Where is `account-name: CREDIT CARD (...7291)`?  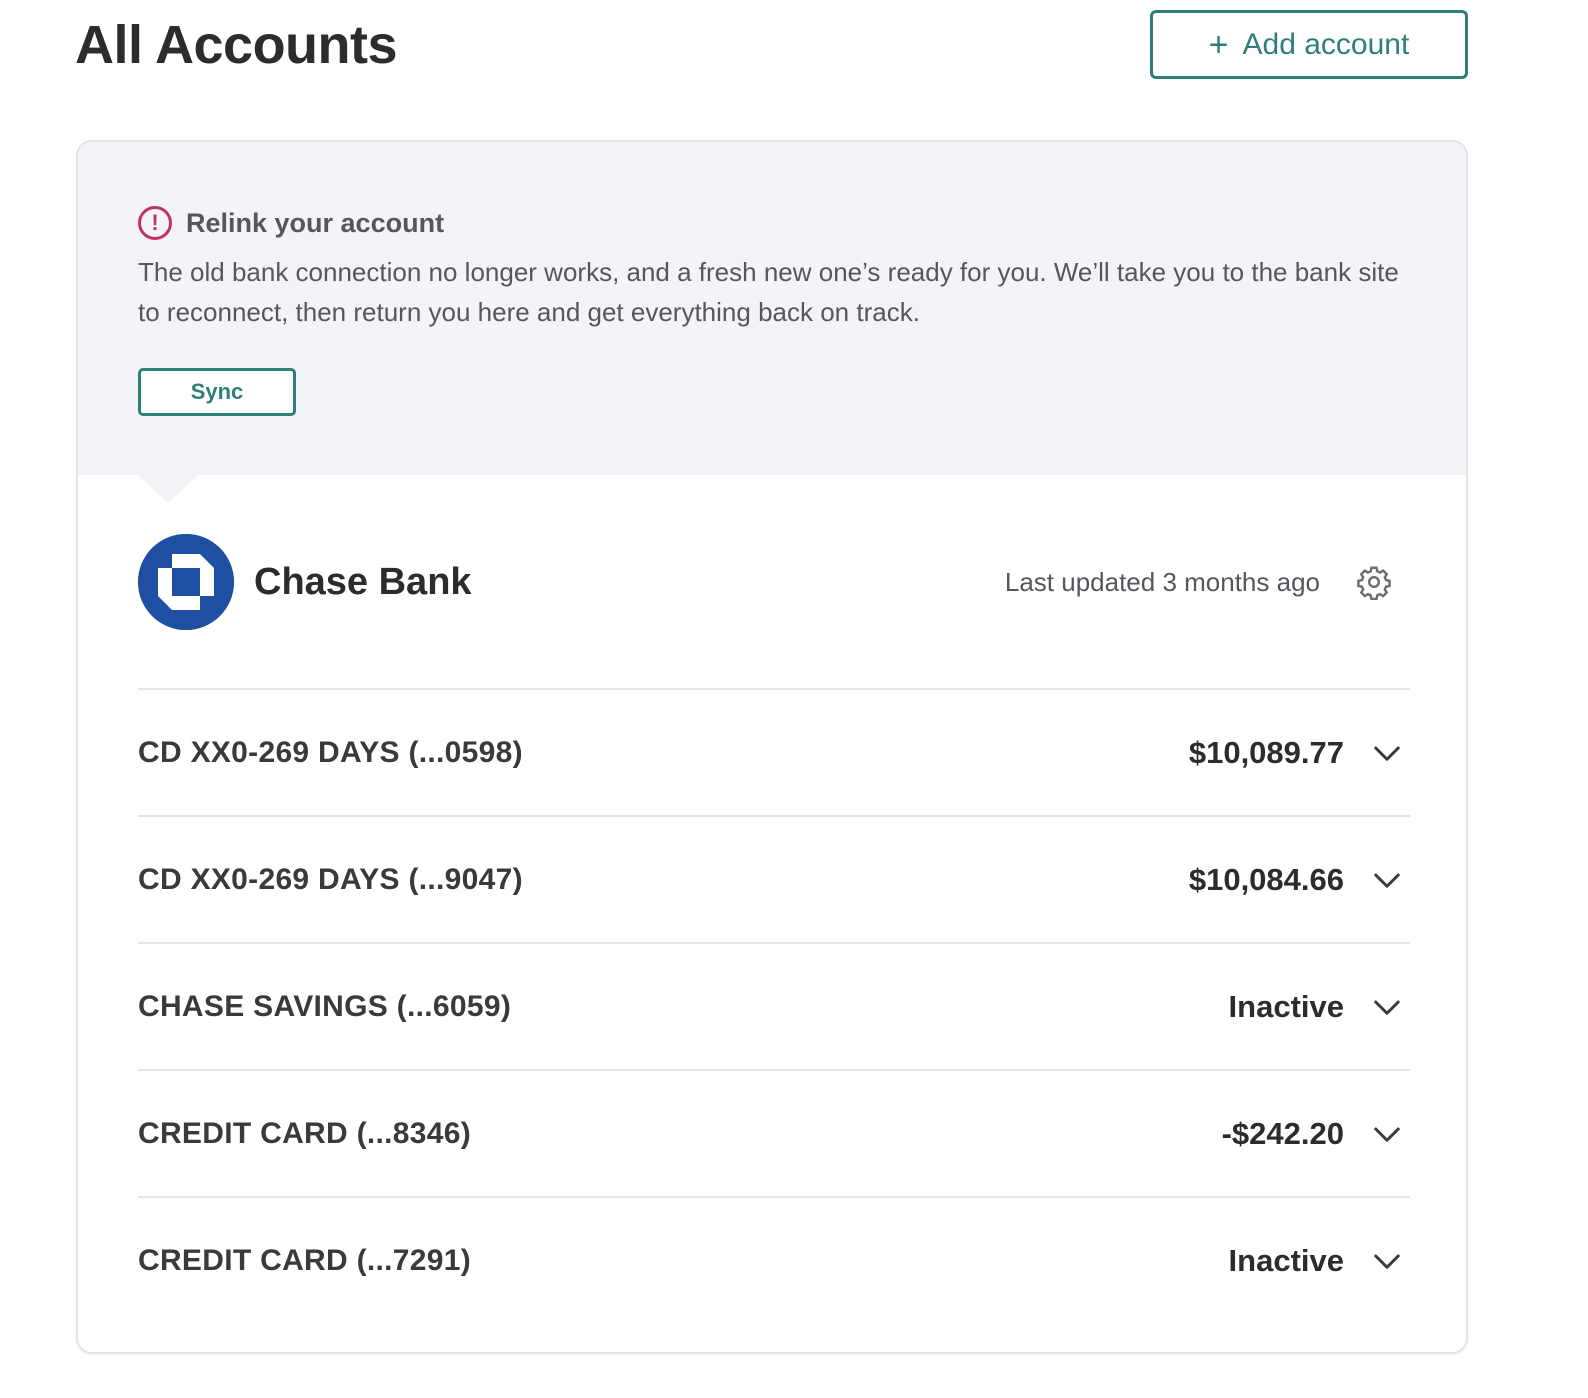
account-name: CREDIT CARD (...7291) is located at coordinates (305, 1260).